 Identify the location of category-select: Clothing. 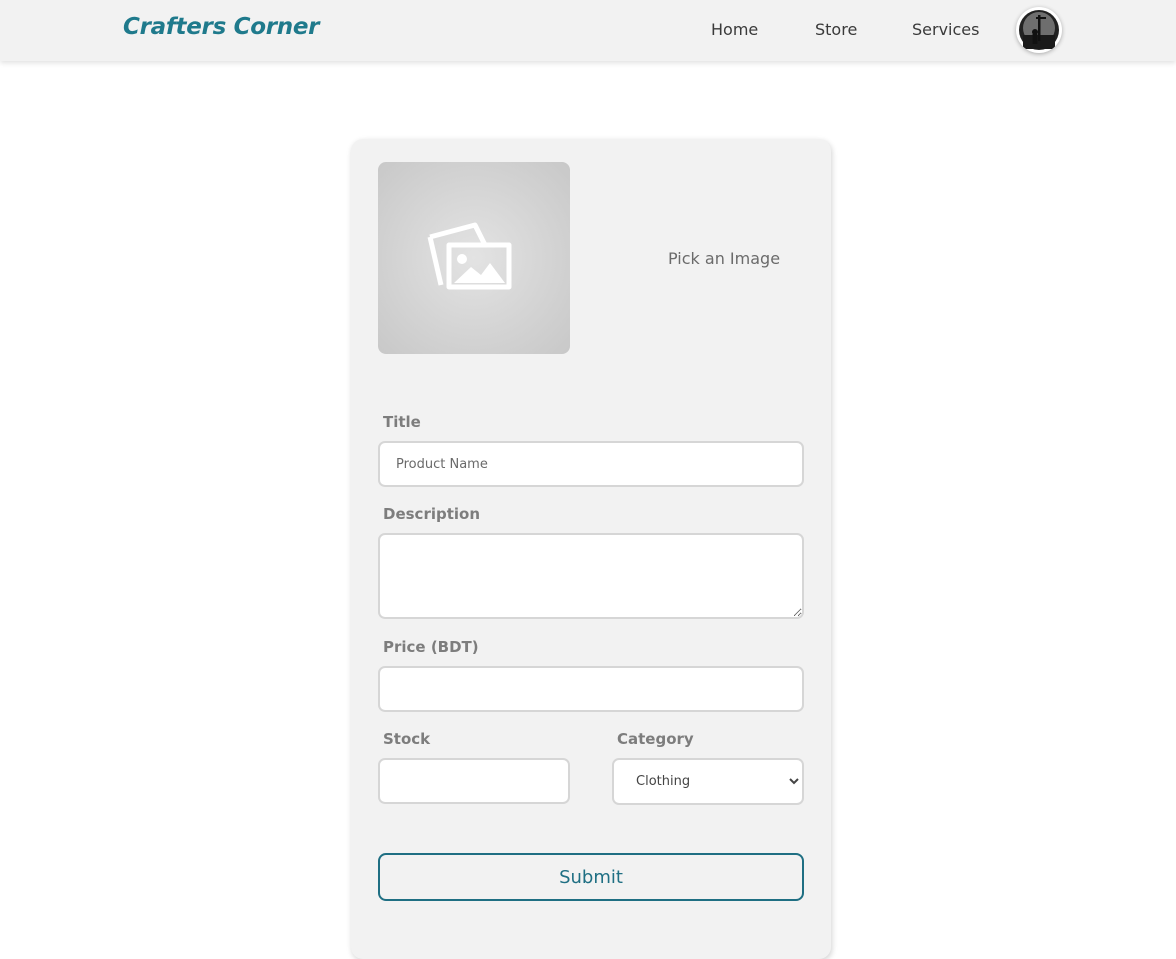
(708, 781).